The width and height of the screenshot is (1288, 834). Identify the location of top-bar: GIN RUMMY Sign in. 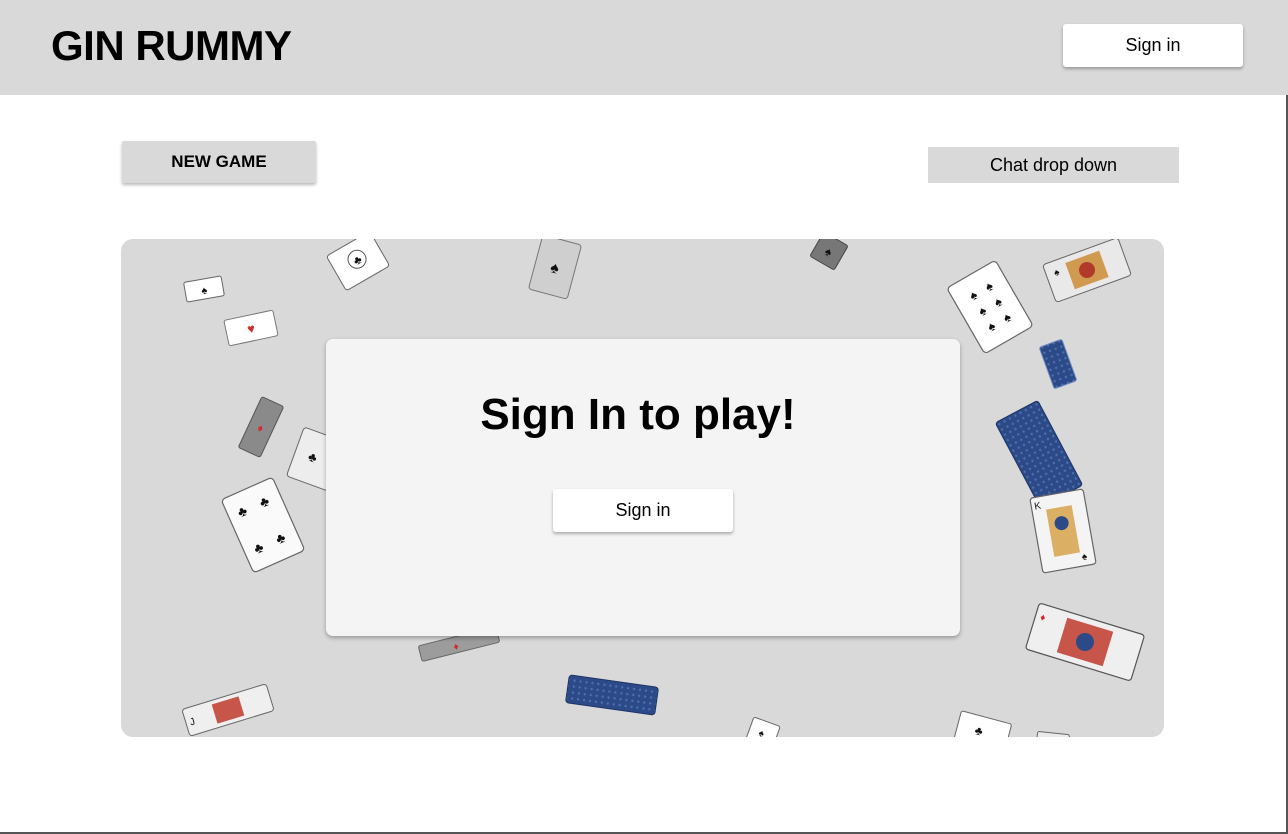
(644, 47).